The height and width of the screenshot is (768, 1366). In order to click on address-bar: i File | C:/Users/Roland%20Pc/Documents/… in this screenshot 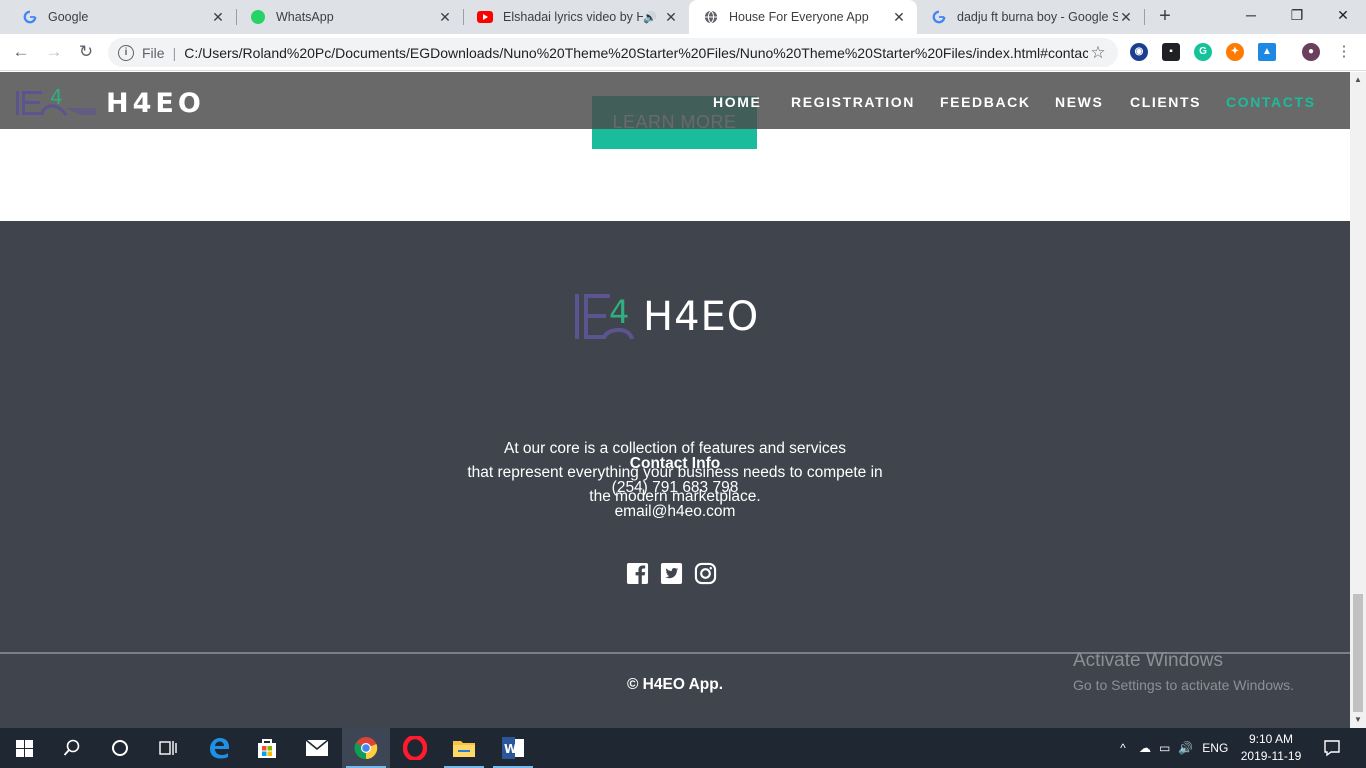, I will do `click(613, 52)`.